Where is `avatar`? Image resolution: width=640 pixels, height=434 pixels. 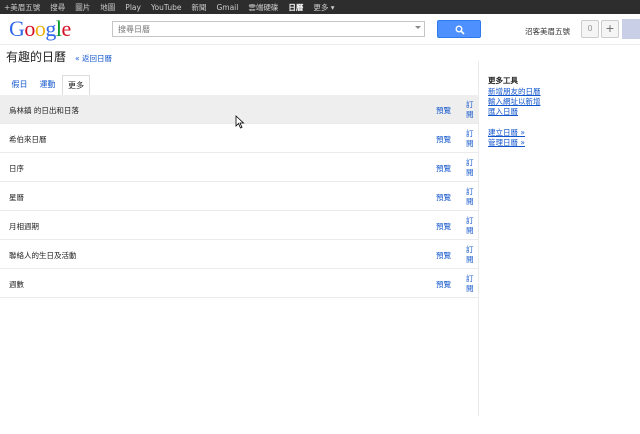
avatar is located at coordinates (631, 29).